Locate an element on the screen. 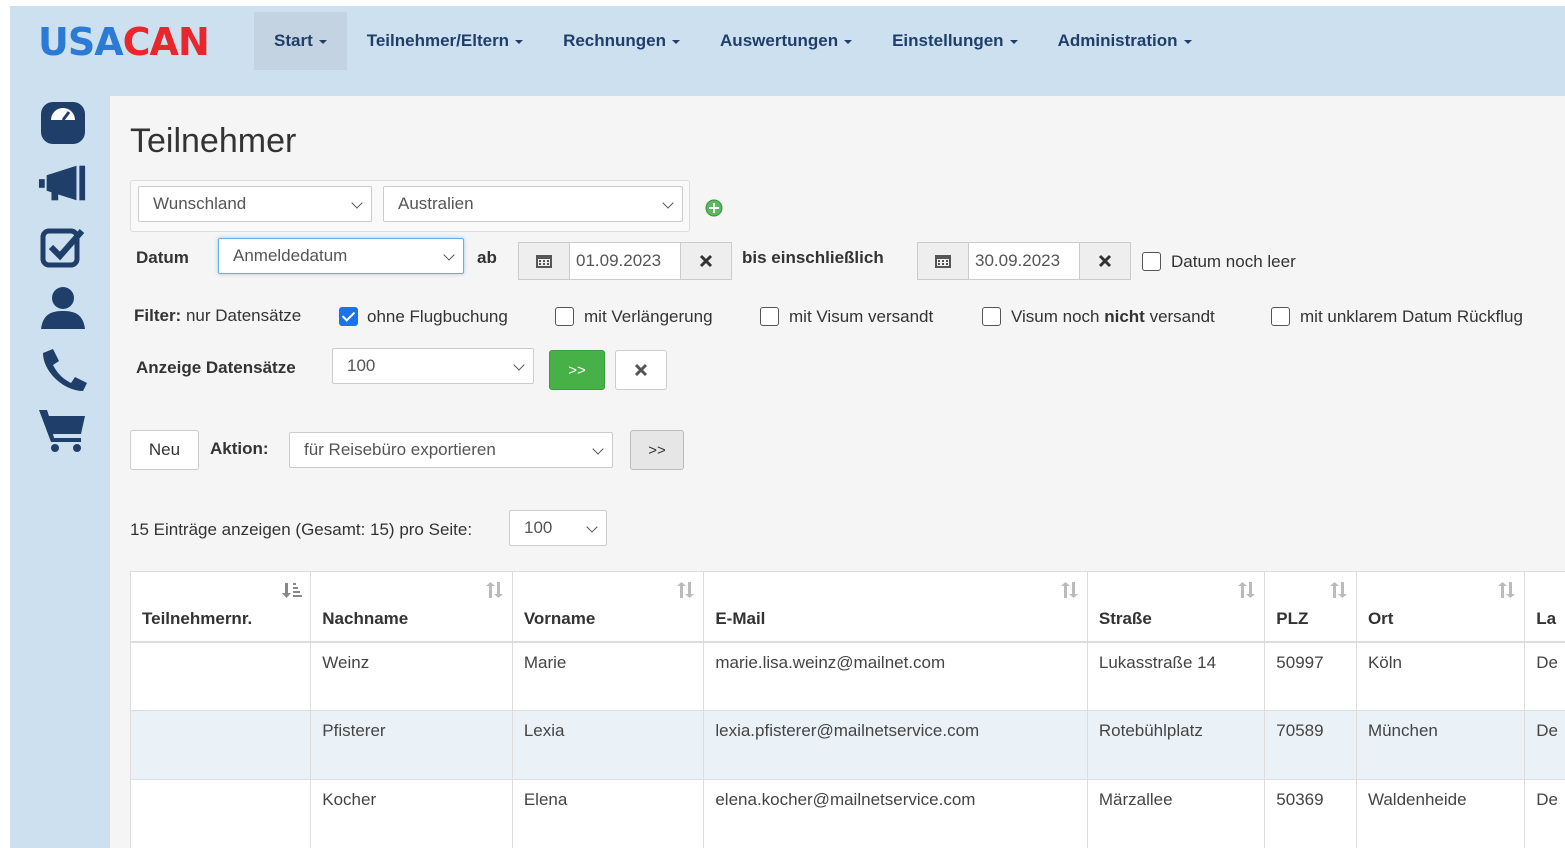 The height and width of the screenshot is (848, 1565). column-header-ort: Ort is located at coordinates (1440, 607).